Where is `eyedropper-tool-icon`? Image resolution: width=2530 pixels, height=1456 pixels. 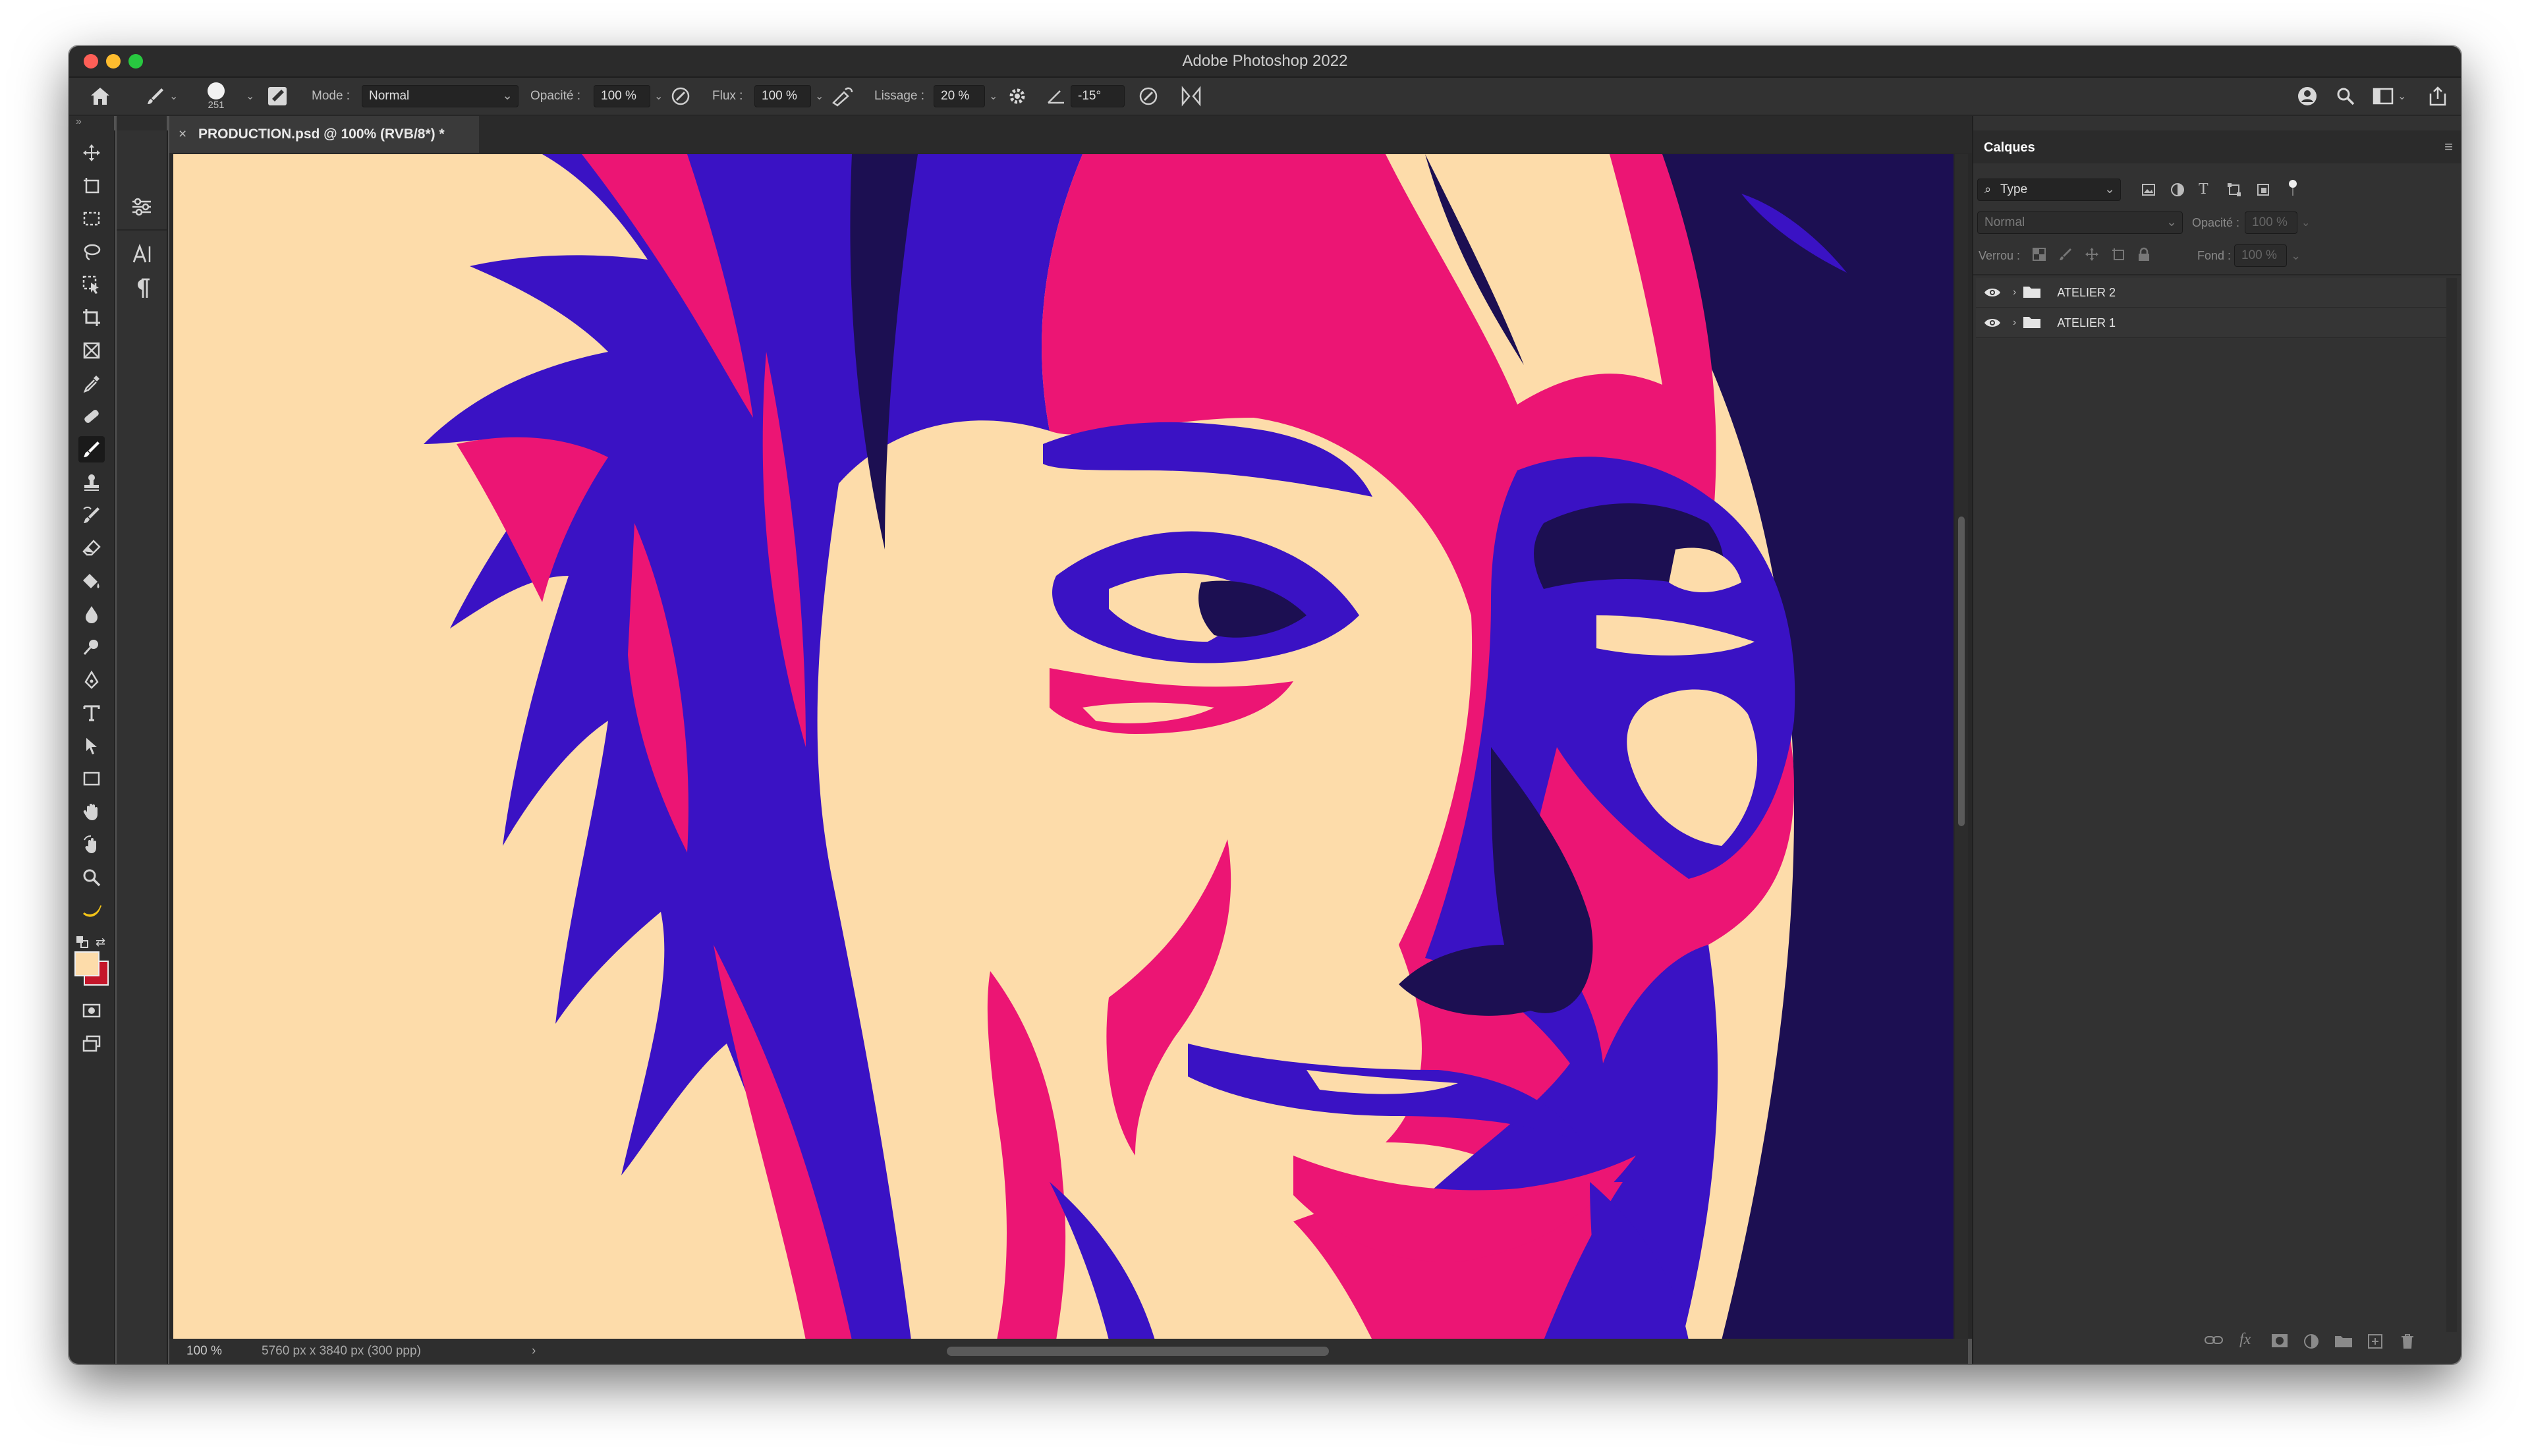 eyedropper-tool-icon is located at coordinates (91, 383).